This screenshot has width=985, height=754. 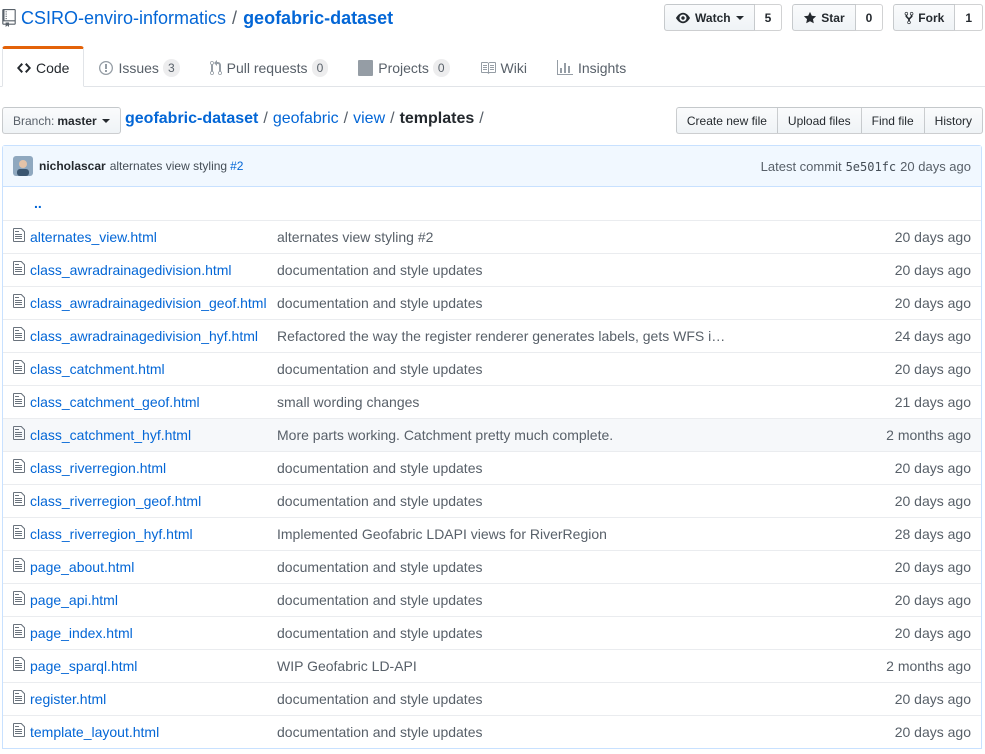 What do you see at coordinates (115, 501) in the screenshot?
I see `file-name-link: class_riverregion_geof.html` at bounding box center [115, 501].